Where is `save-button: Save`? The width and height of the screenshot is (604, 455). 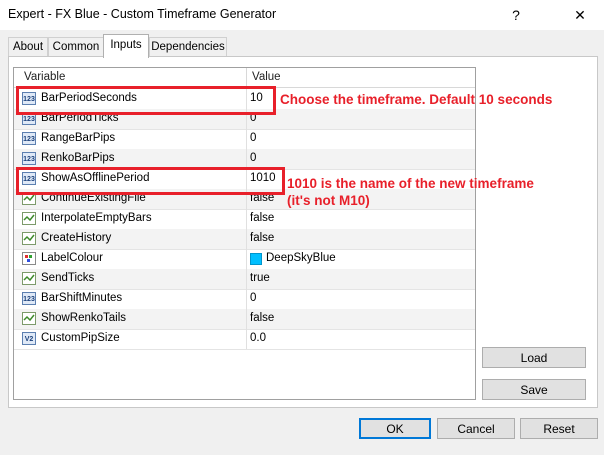 save-button: Save is located at coordinates (534, 389).